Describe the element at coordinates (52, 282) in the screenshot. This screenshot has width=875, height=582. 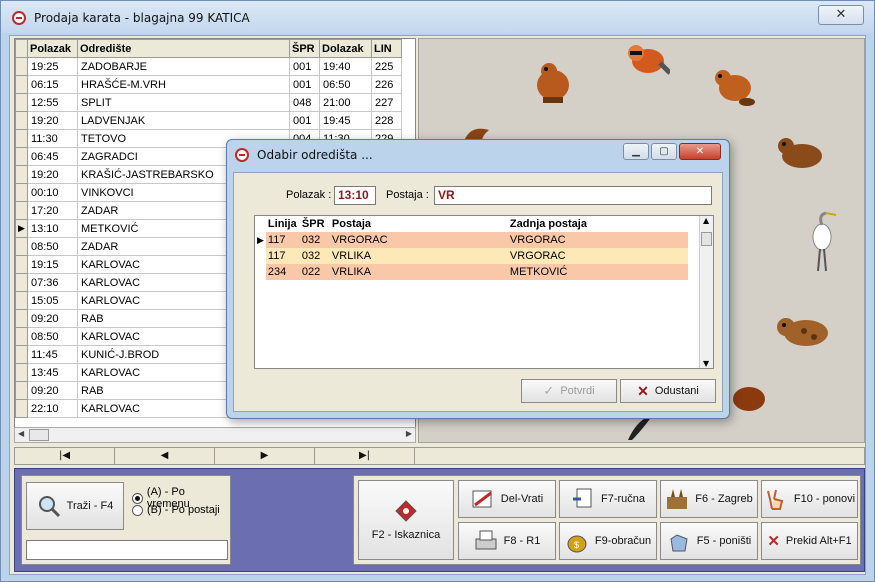
I see `cell-polazak: 07:36` at that location.